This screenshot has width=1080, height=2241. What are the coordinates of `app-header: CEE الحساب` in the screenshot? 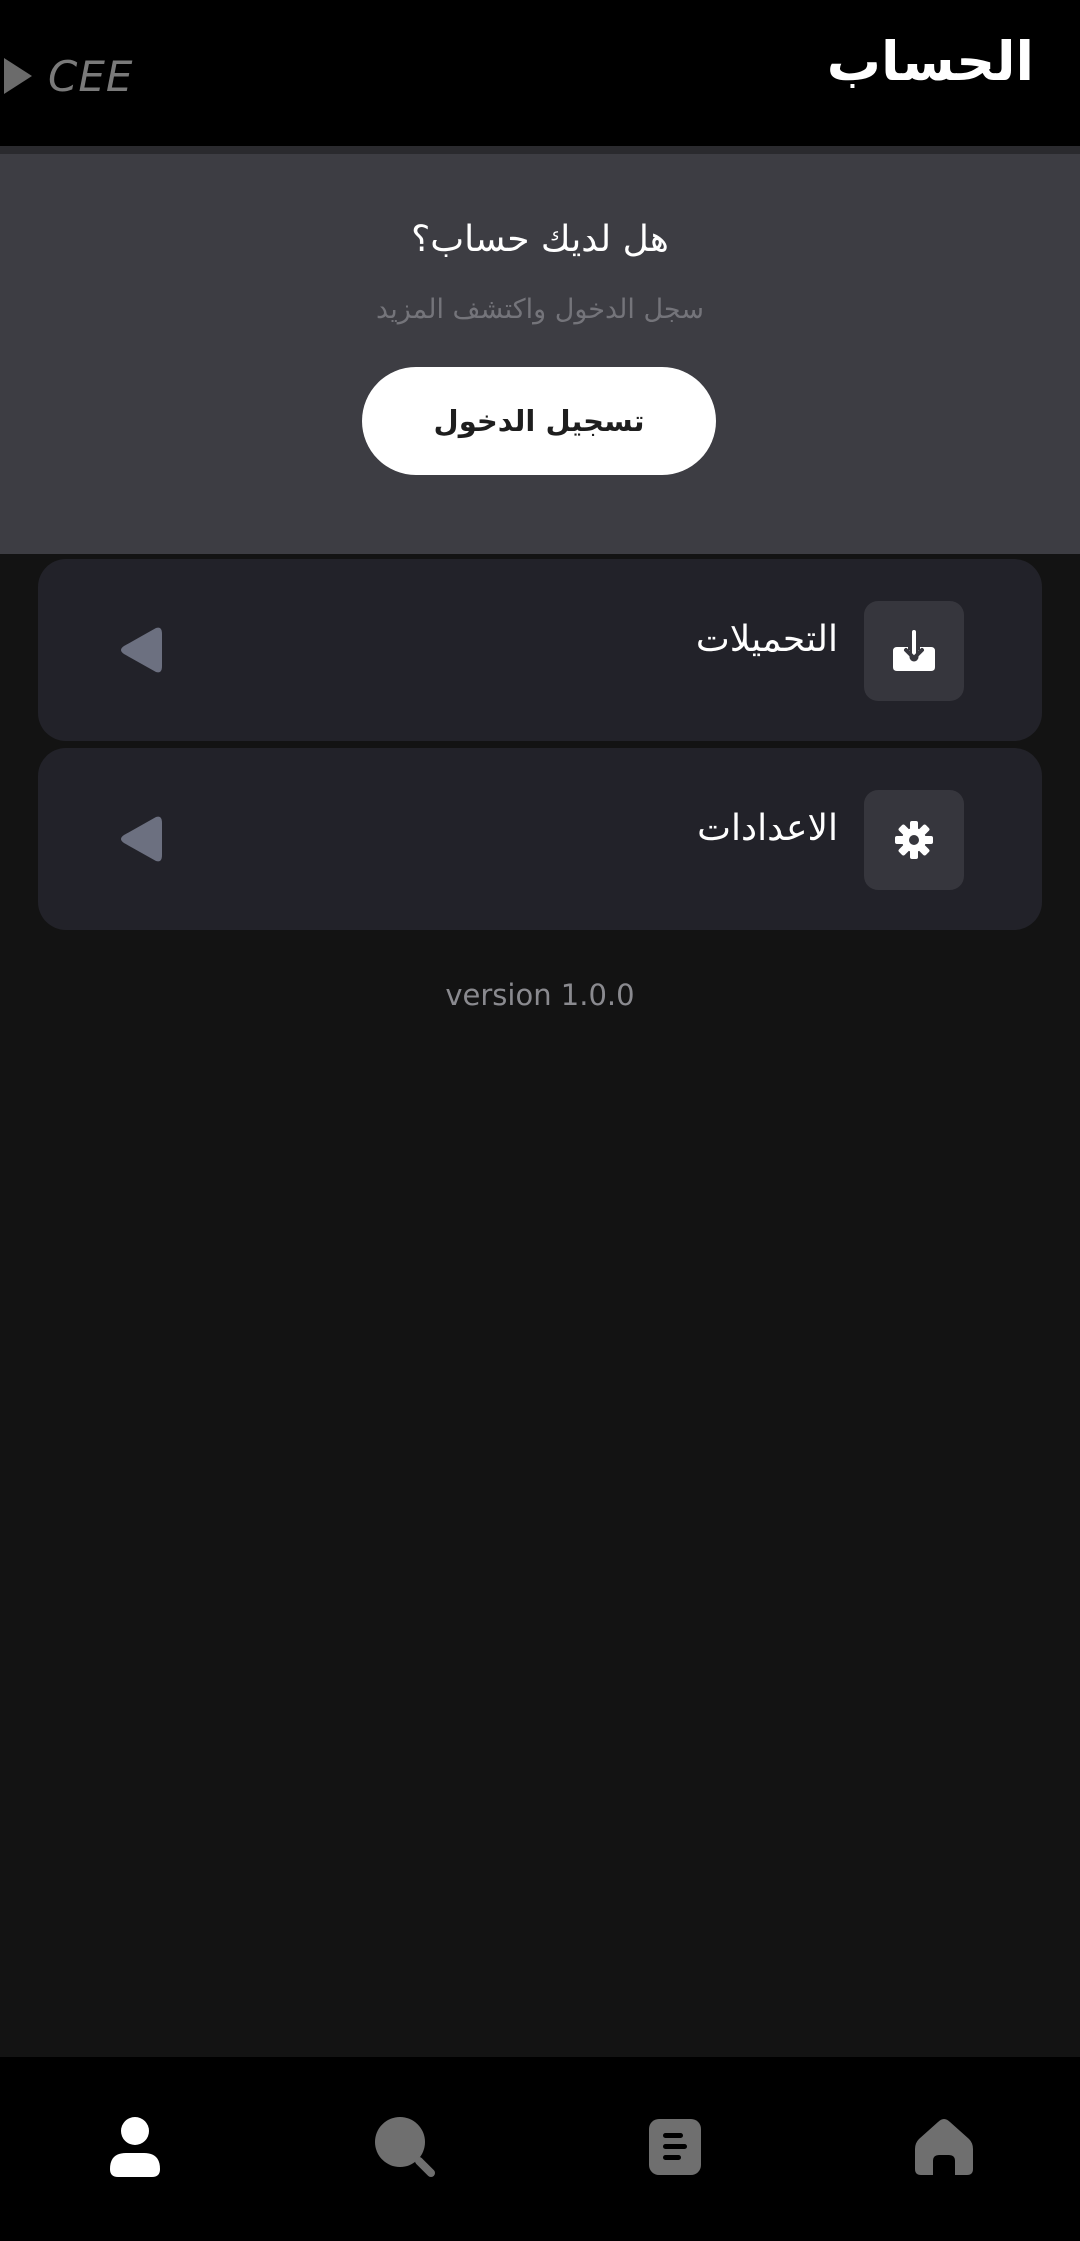 It's located at (540, 73).